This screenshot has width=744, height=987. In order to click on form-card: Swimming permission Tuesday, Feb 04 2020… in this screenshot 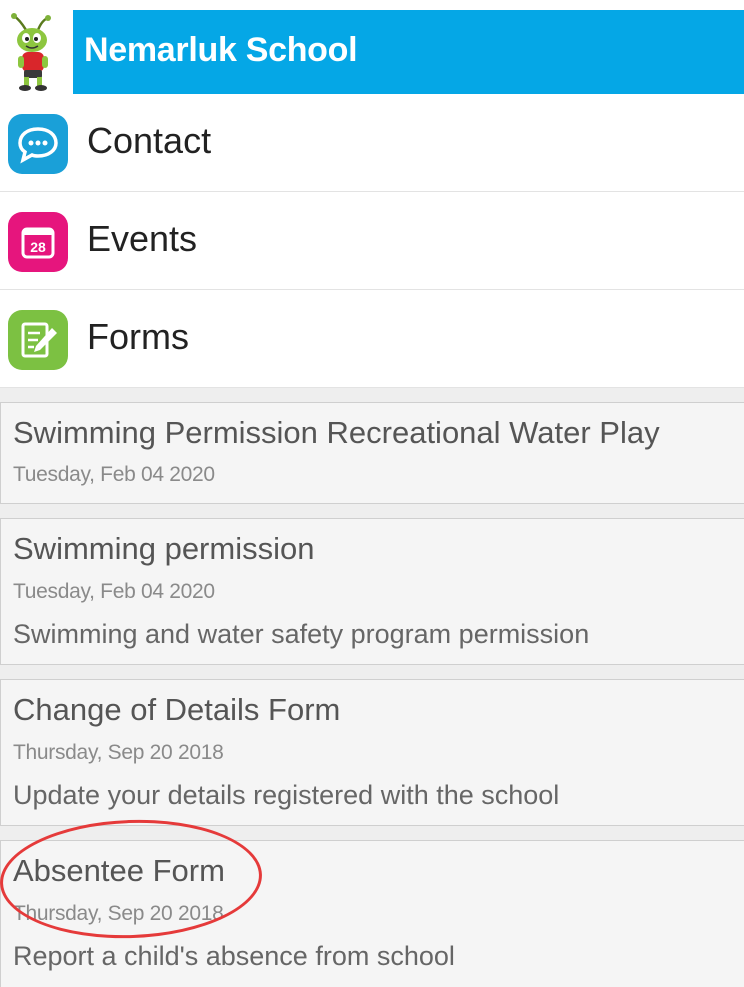, I will do `click(372, 591)`.